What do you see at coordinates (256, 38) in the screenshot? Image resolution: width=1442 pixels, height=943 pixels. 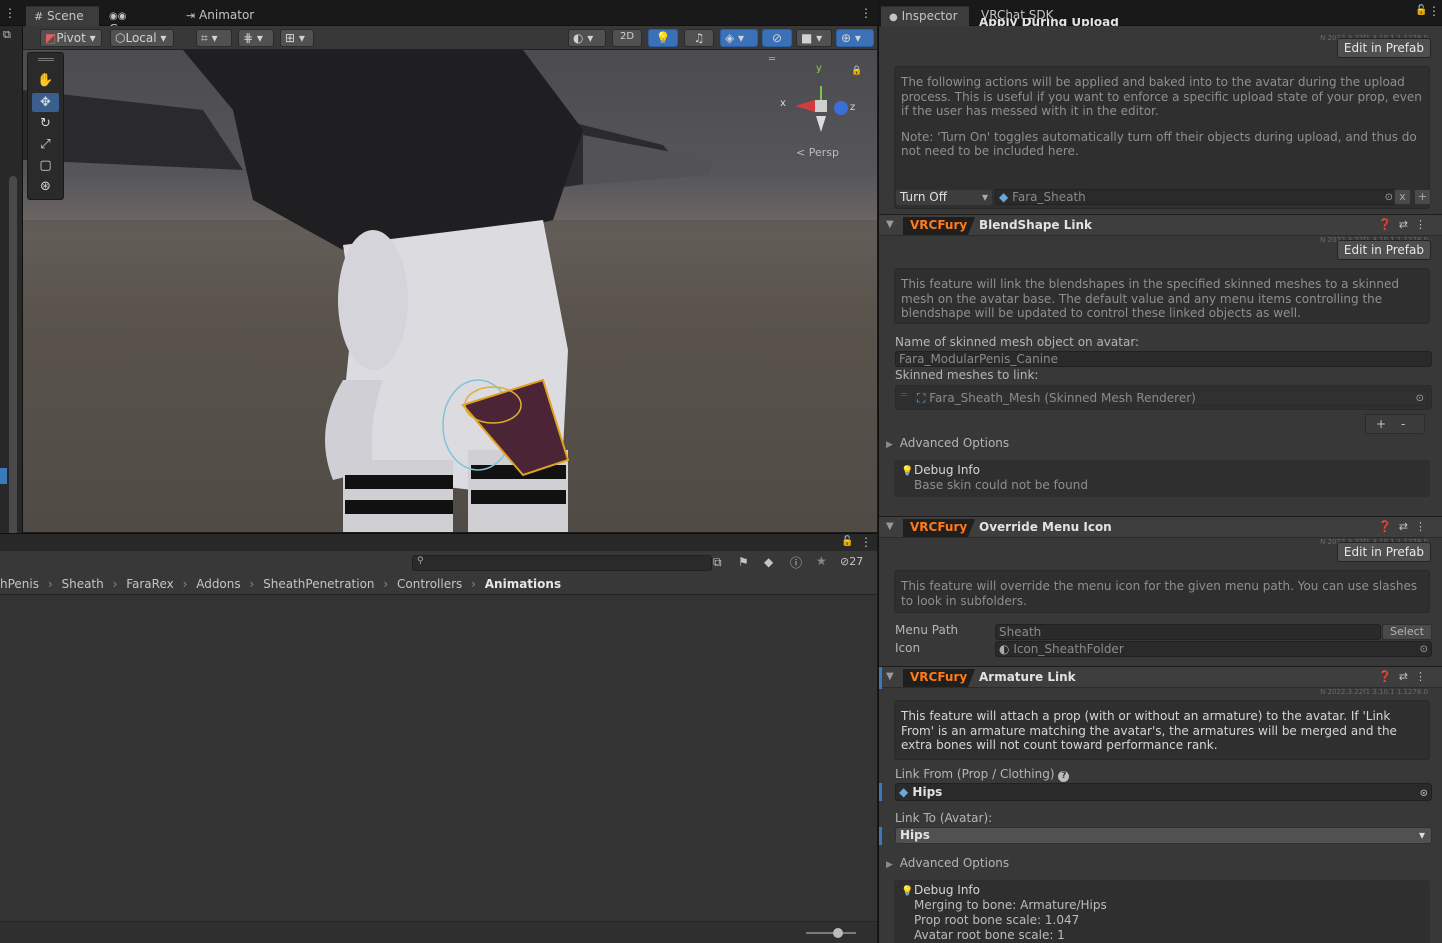 I see `increment-snap-button: ⋕ ▾` at bounding box center [256, 38].